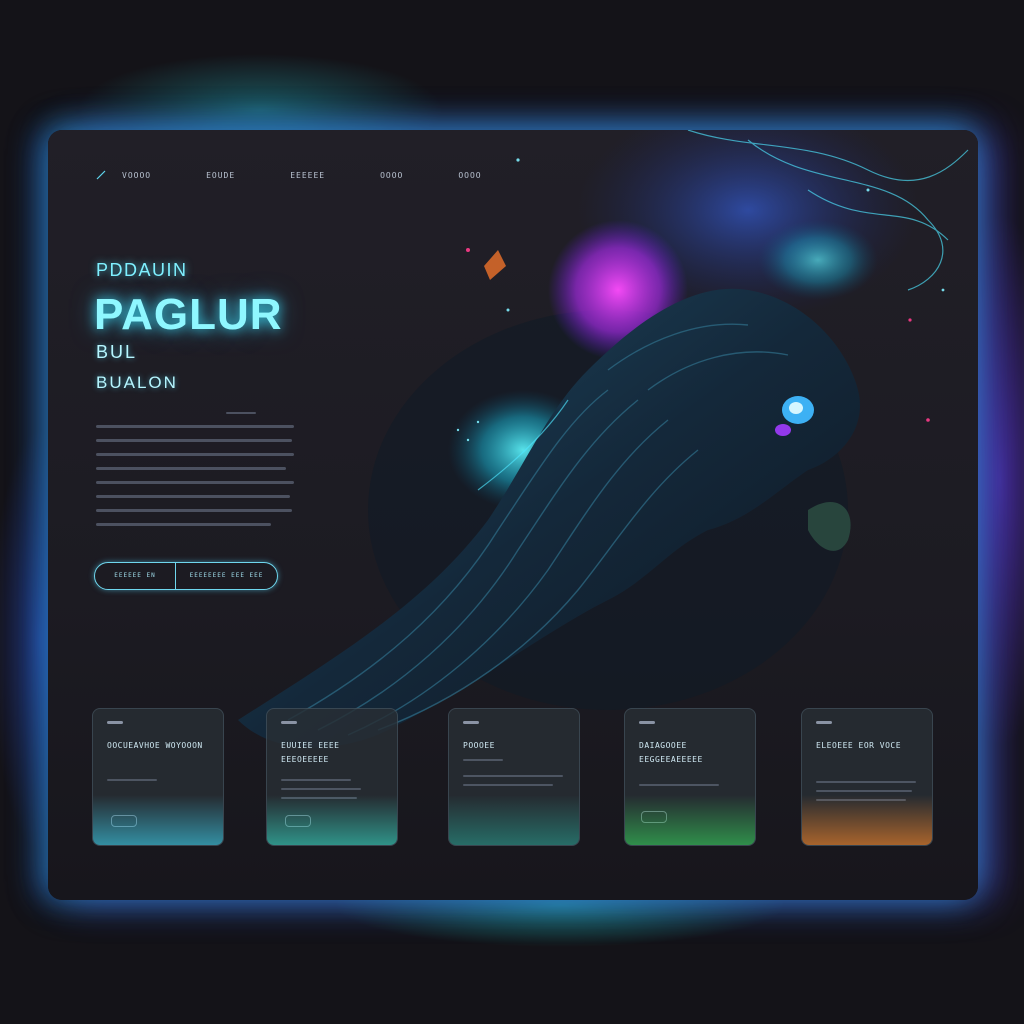  Describe the element at coordinates (690, 777) in the screenshot. I see `feature-card-4: DAIAGOOEE EEGGEEAEEEEE` at that location.